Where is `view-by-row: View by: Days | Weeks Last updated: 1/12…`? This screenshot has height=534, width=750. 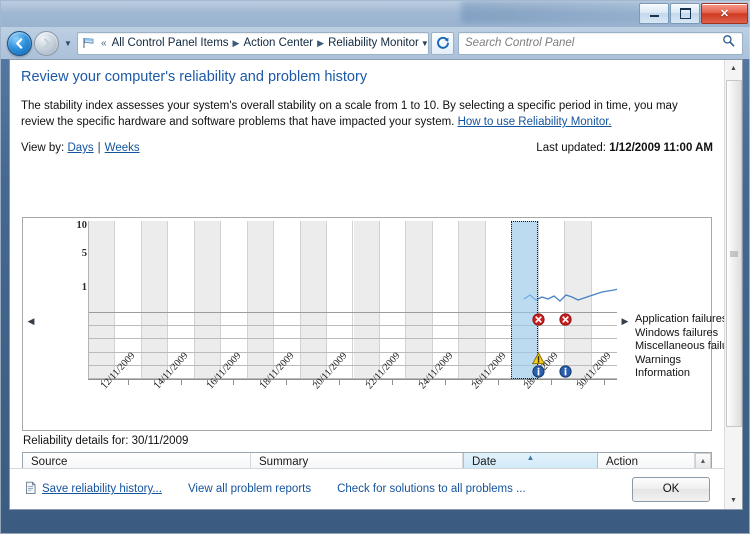 view-by-row: View by: Days | Weeks Last updated: 1/12… is located at coordinates (367, 148).